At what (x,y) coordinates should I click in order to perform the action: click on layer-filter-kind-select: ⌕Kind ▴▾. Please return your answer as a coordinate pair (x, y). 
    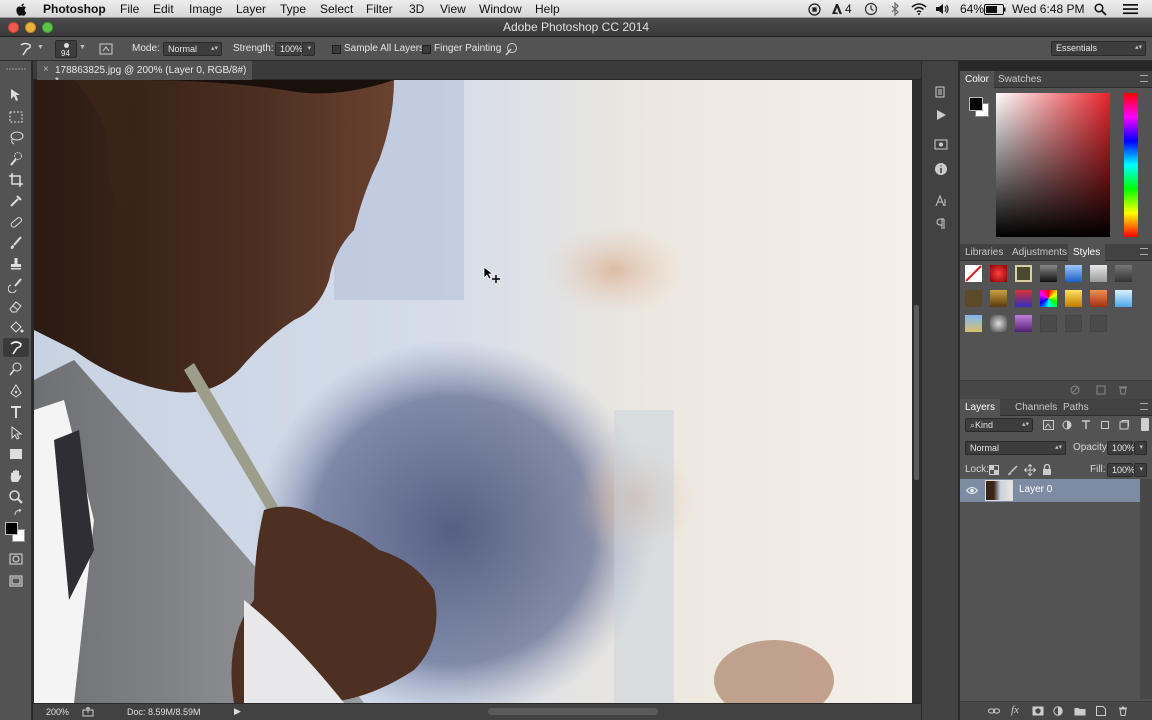
    Looking at the image, I should click on (999, 425).